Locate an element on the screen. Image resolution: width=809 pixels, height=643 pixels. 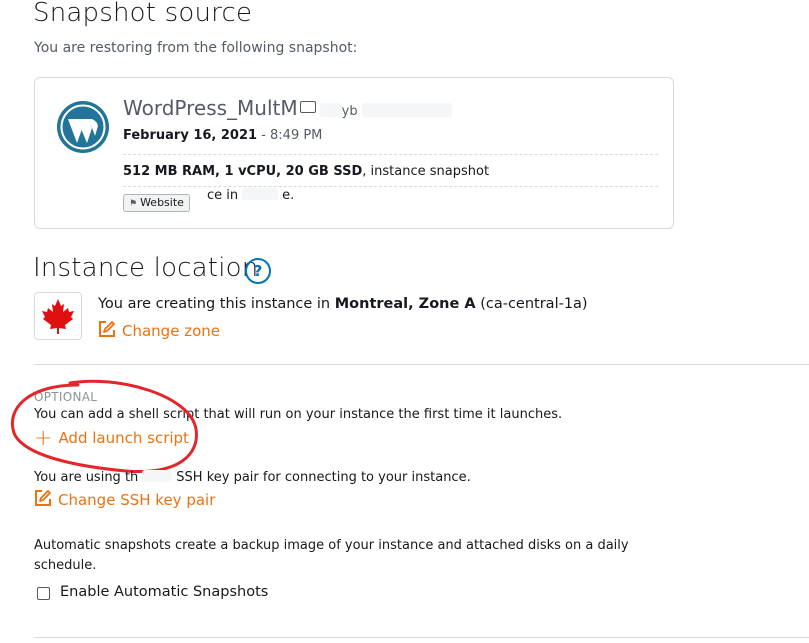
red-annotation-circle is located at coordinates (104, 426).